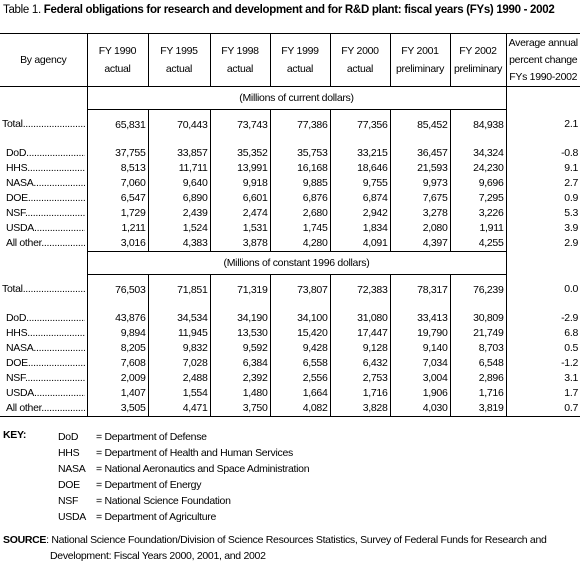 This screenshot has width=580, height=564. I want to click on value-cell: 84,938, so click(478, 124).